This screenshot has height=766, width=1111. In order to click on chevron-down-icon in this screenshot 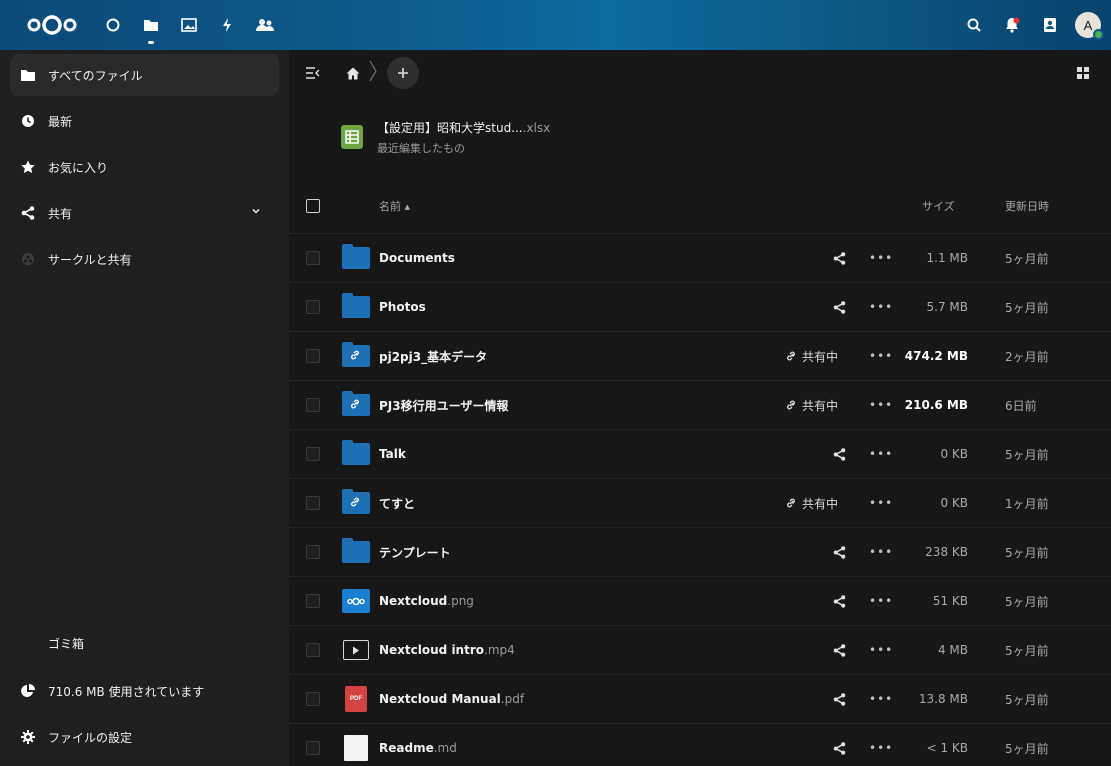, I will do `click(256, 212)`.